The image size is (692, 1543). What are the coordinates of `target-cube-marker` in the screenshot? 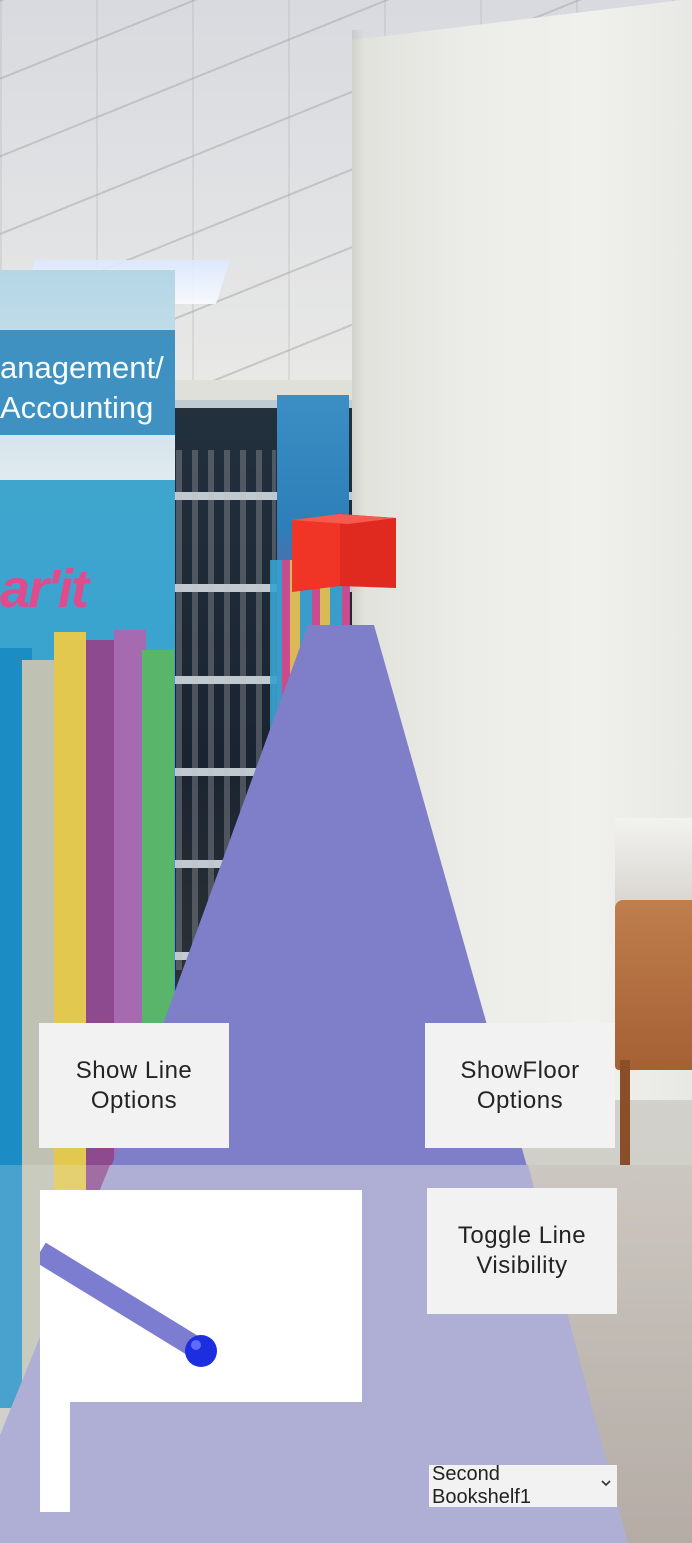 It's located at (344, 553).